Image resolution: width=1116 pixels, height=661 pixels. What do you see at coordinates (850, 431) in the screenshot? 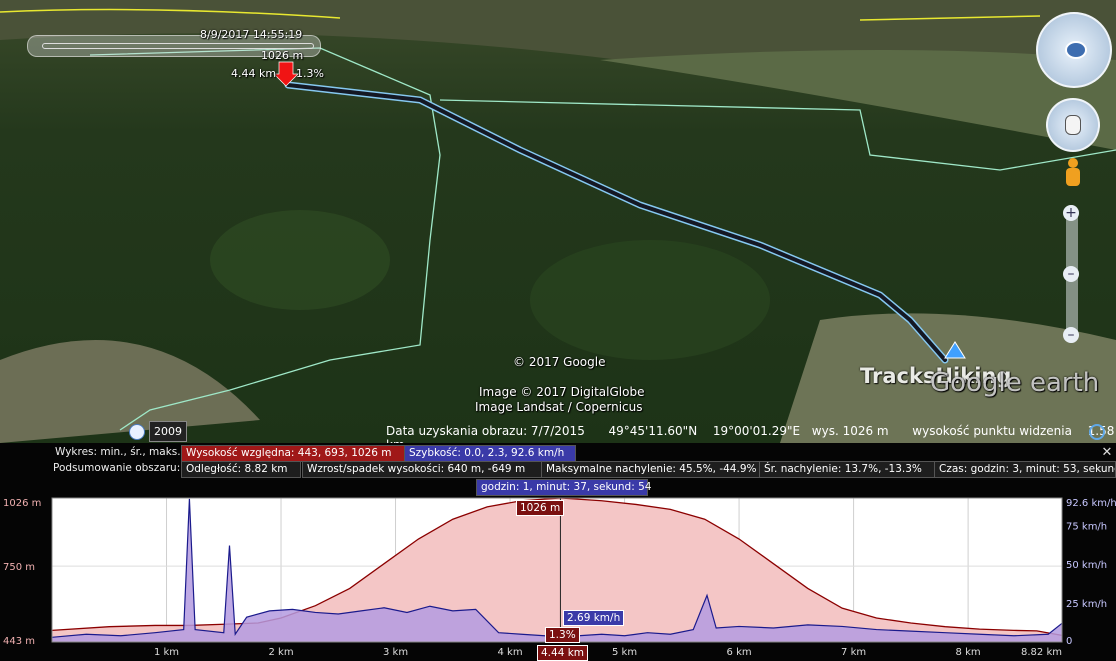
I see `elevation: wys. 1026 m` at bounding box center [850, 431].